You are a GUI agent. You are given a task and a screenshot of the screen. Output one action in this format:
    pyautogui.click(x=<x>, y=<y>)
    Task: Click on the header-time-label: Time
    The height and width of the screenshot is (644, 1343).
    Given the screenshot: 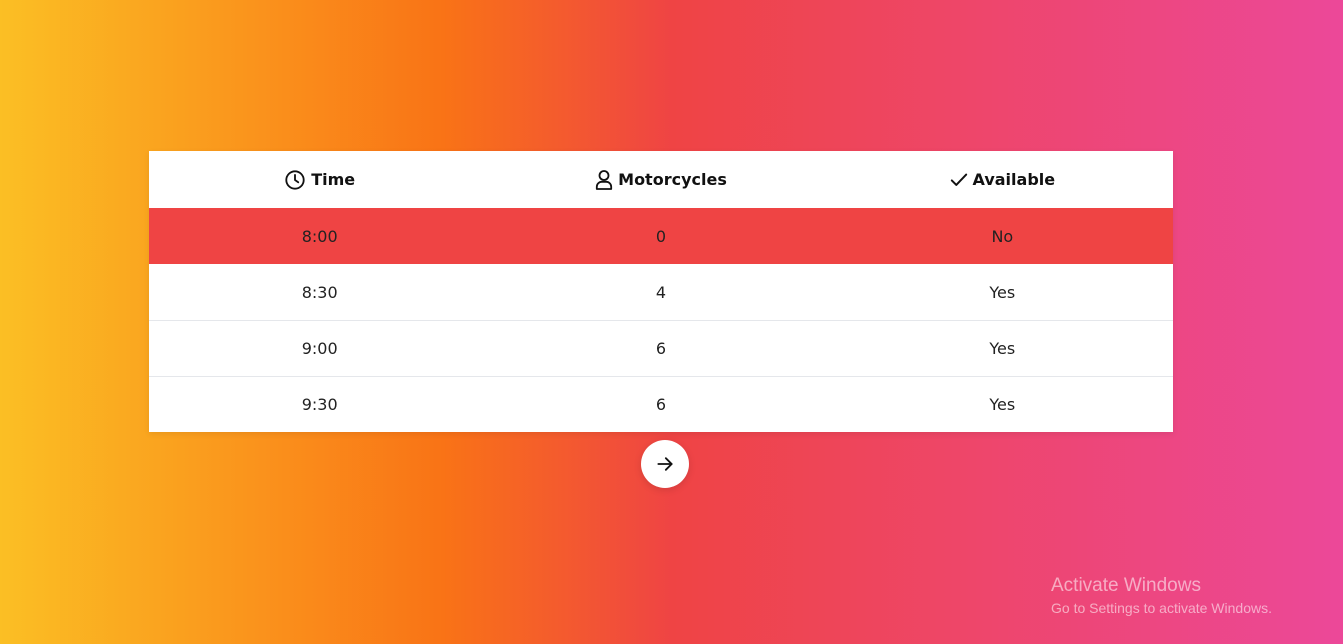 What is the action you would take?
    pyautogui.click(x=333, y=179)
    